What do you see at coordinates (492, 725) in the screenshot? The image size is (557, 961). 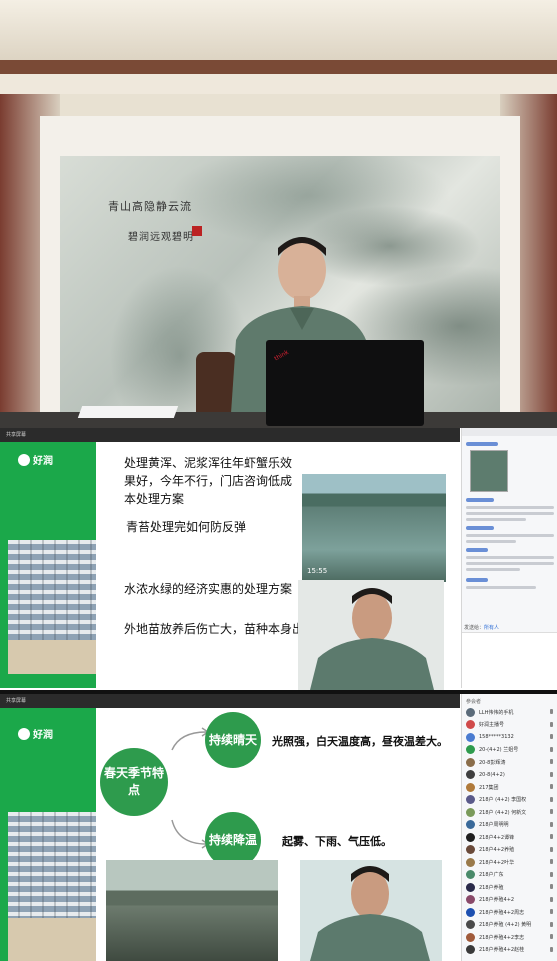 I see `participant-name: 好润主播号` at bounding box center [492, 725].